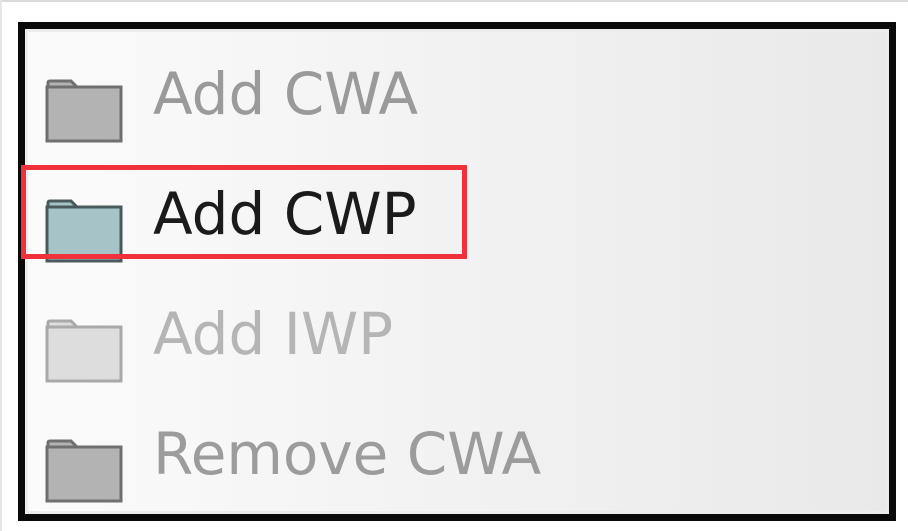  Describe the element at coordinates (347, 454) in the screenshot. I see `menu-item-label: Remove CWA` at that location.